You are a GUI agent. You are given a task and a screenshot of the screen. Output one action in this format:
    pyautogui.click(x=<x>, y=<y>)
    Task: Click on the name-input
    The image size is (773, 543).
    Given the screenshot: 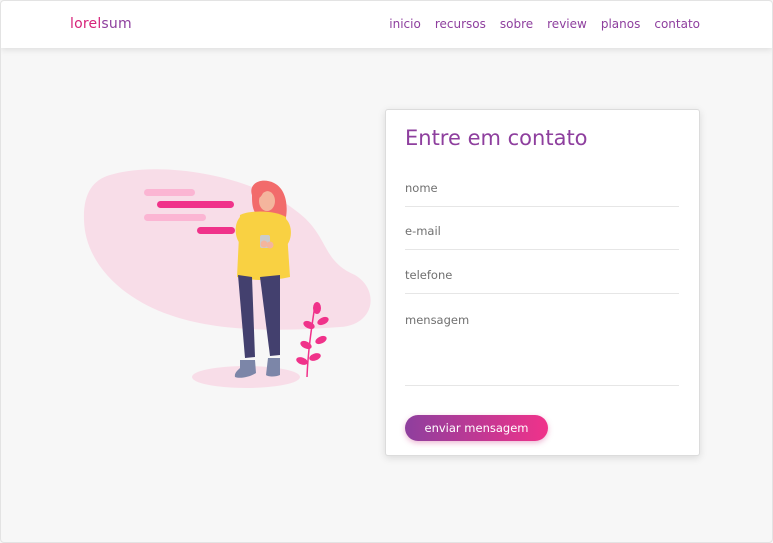 What is the action you would take?
    pyautogui.click(x=542, y=193)
    